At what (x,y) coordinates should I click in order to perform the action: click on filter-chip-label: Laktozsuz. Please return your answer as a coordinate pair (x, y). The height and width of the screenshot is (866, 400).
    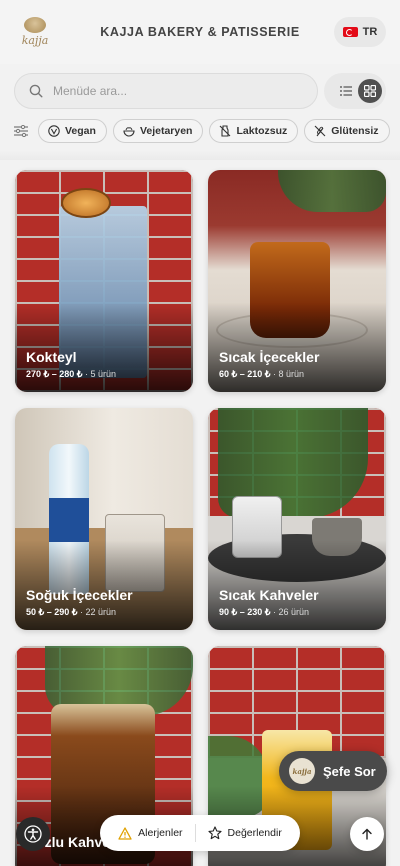
    Looking at the image, I should click on (262, 131).